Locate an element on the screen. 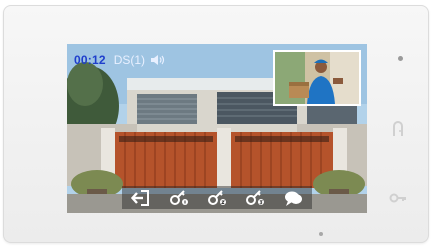 This screenshot has width=432, height=247. sensor-dot is located at coordinates (400, 58).